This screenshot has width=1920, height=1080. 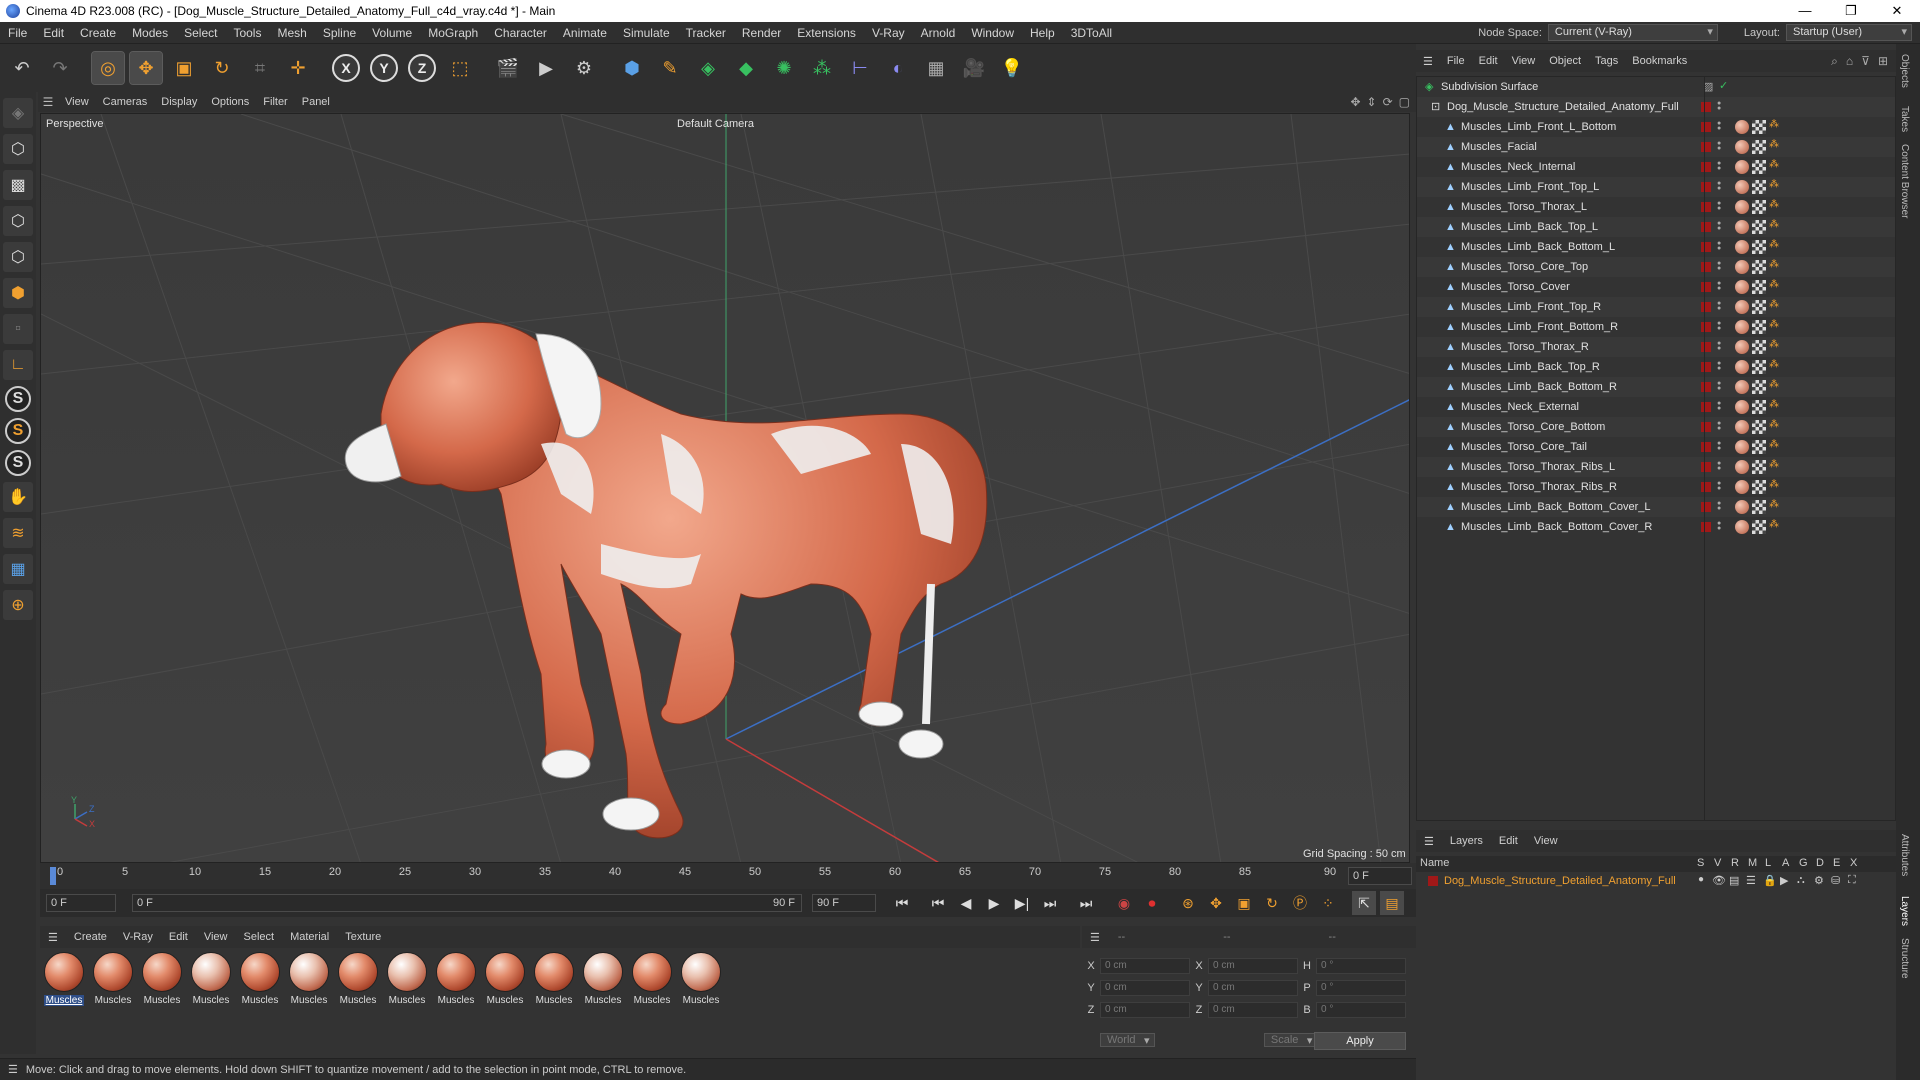 What do you see at coordinates (1546, 841) in the screenshot?
I see `layer-menu-view: View` at bounding box center [1546, 841].